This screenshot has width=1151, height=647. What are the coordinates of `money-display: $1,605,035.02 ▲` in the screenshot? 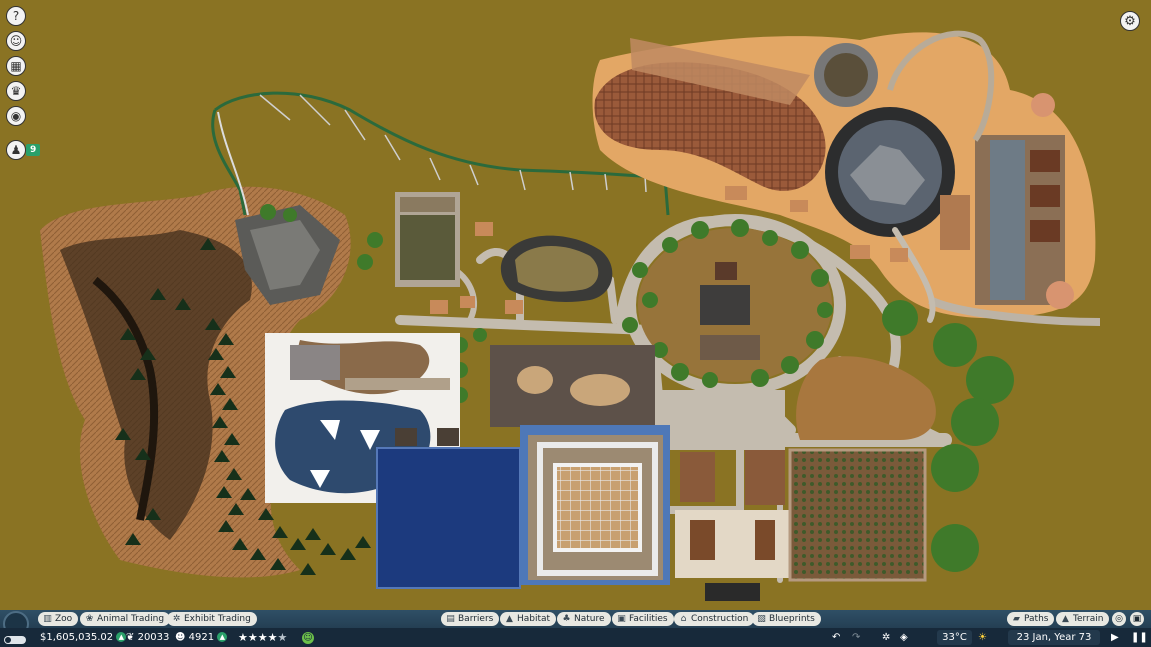 It's located at (83, 637).